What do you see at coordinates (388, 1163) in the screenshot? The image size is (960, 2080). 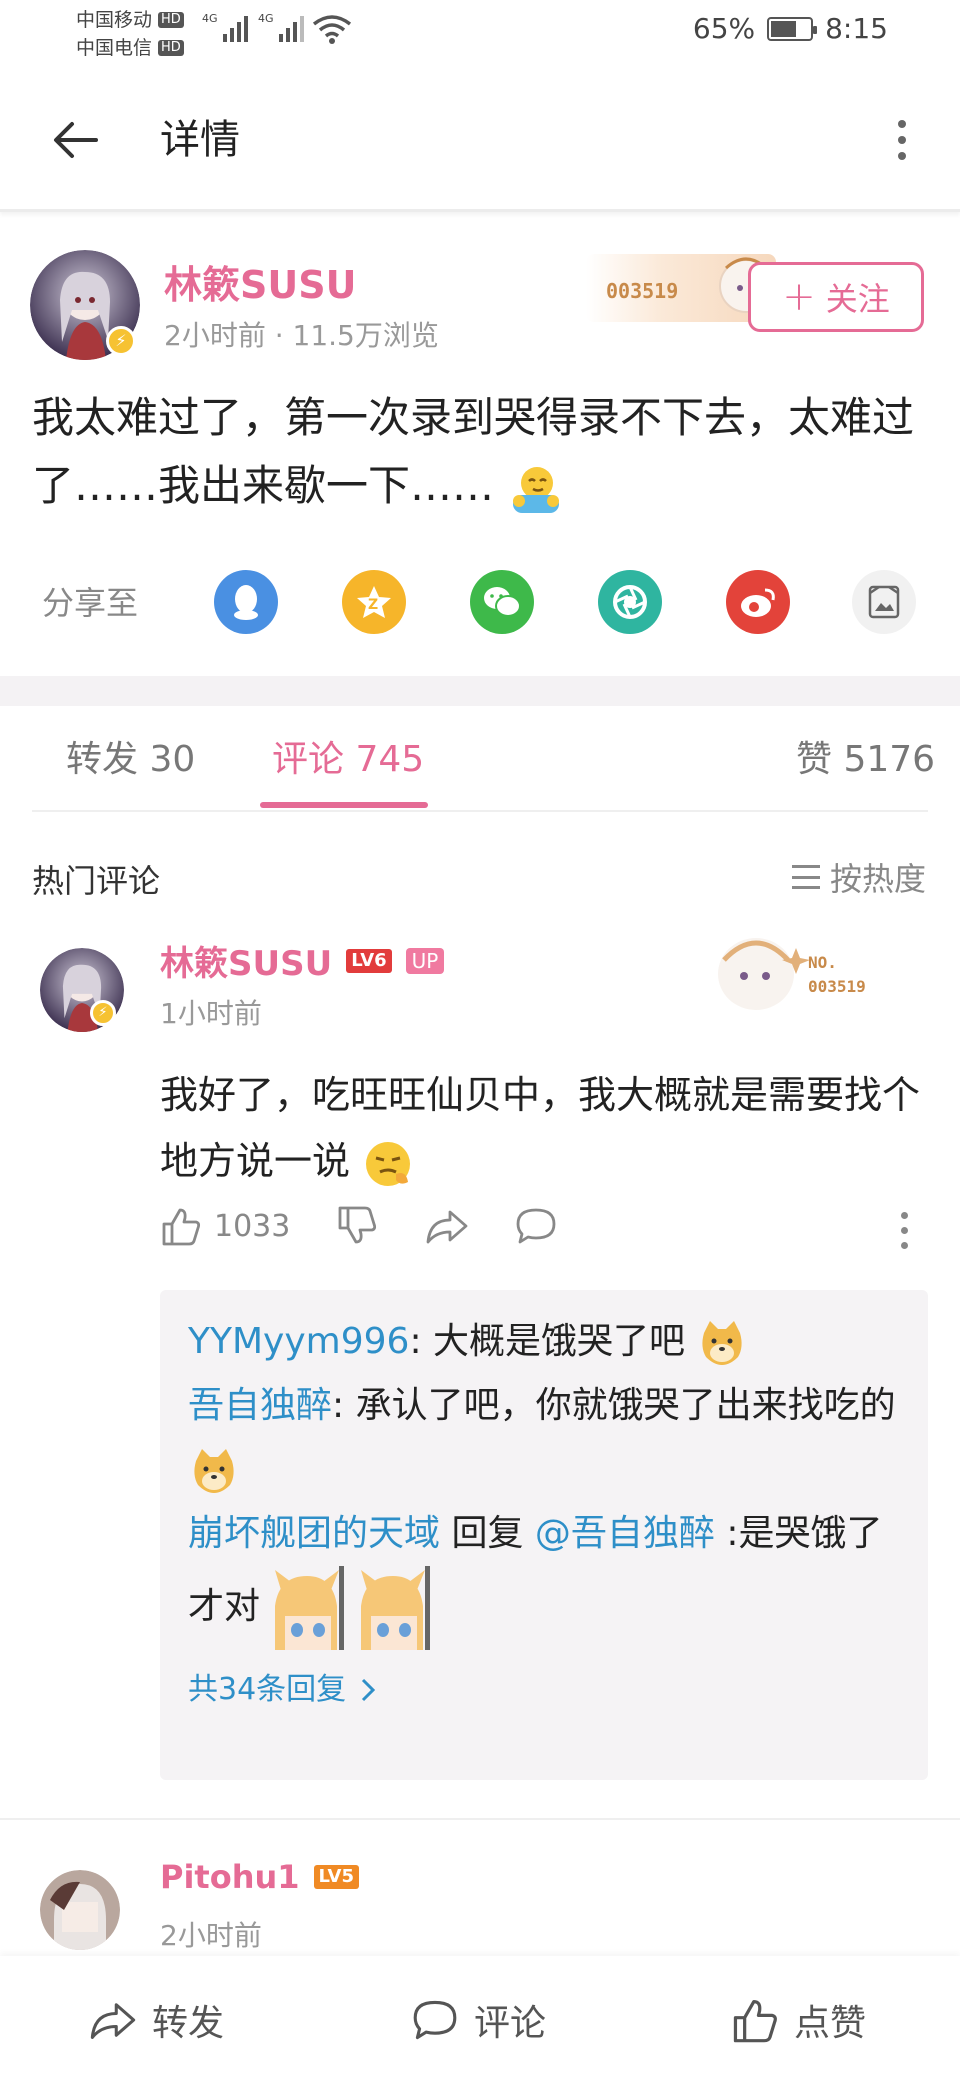 I see `thinking-emoji-icon` at bounding box center [388, 1163].